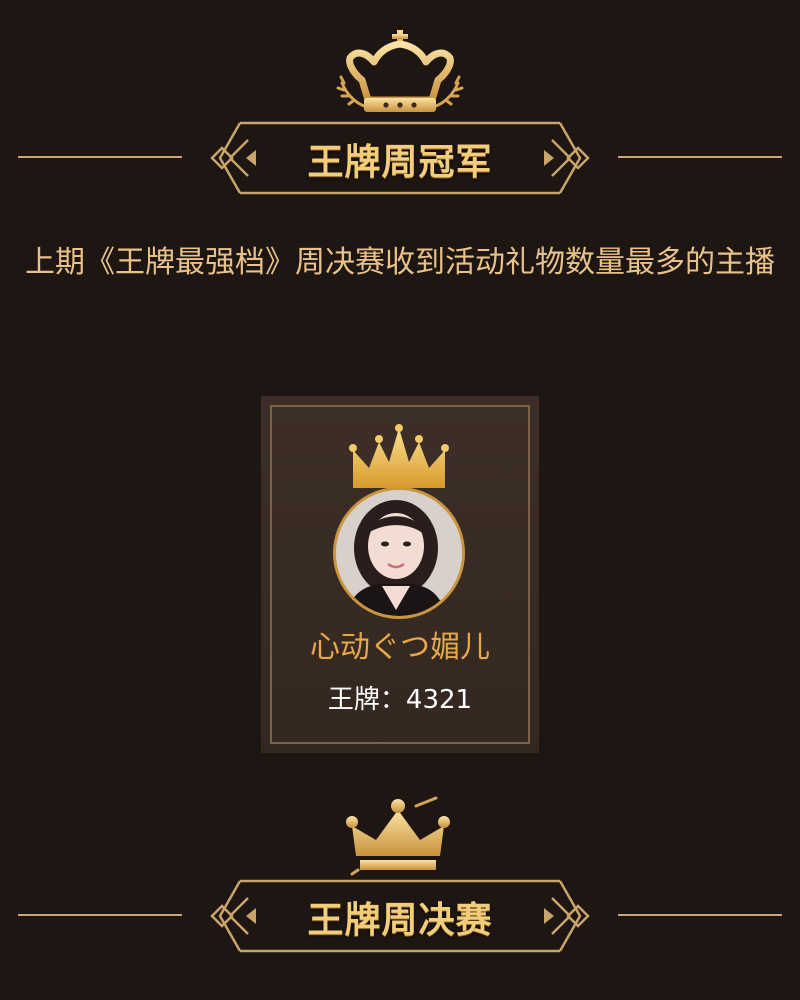  What do you see at coordinates (400, 162) in the screenshot?
I see `section-title: 王牌周冠军` at bounding box center [400, 162].